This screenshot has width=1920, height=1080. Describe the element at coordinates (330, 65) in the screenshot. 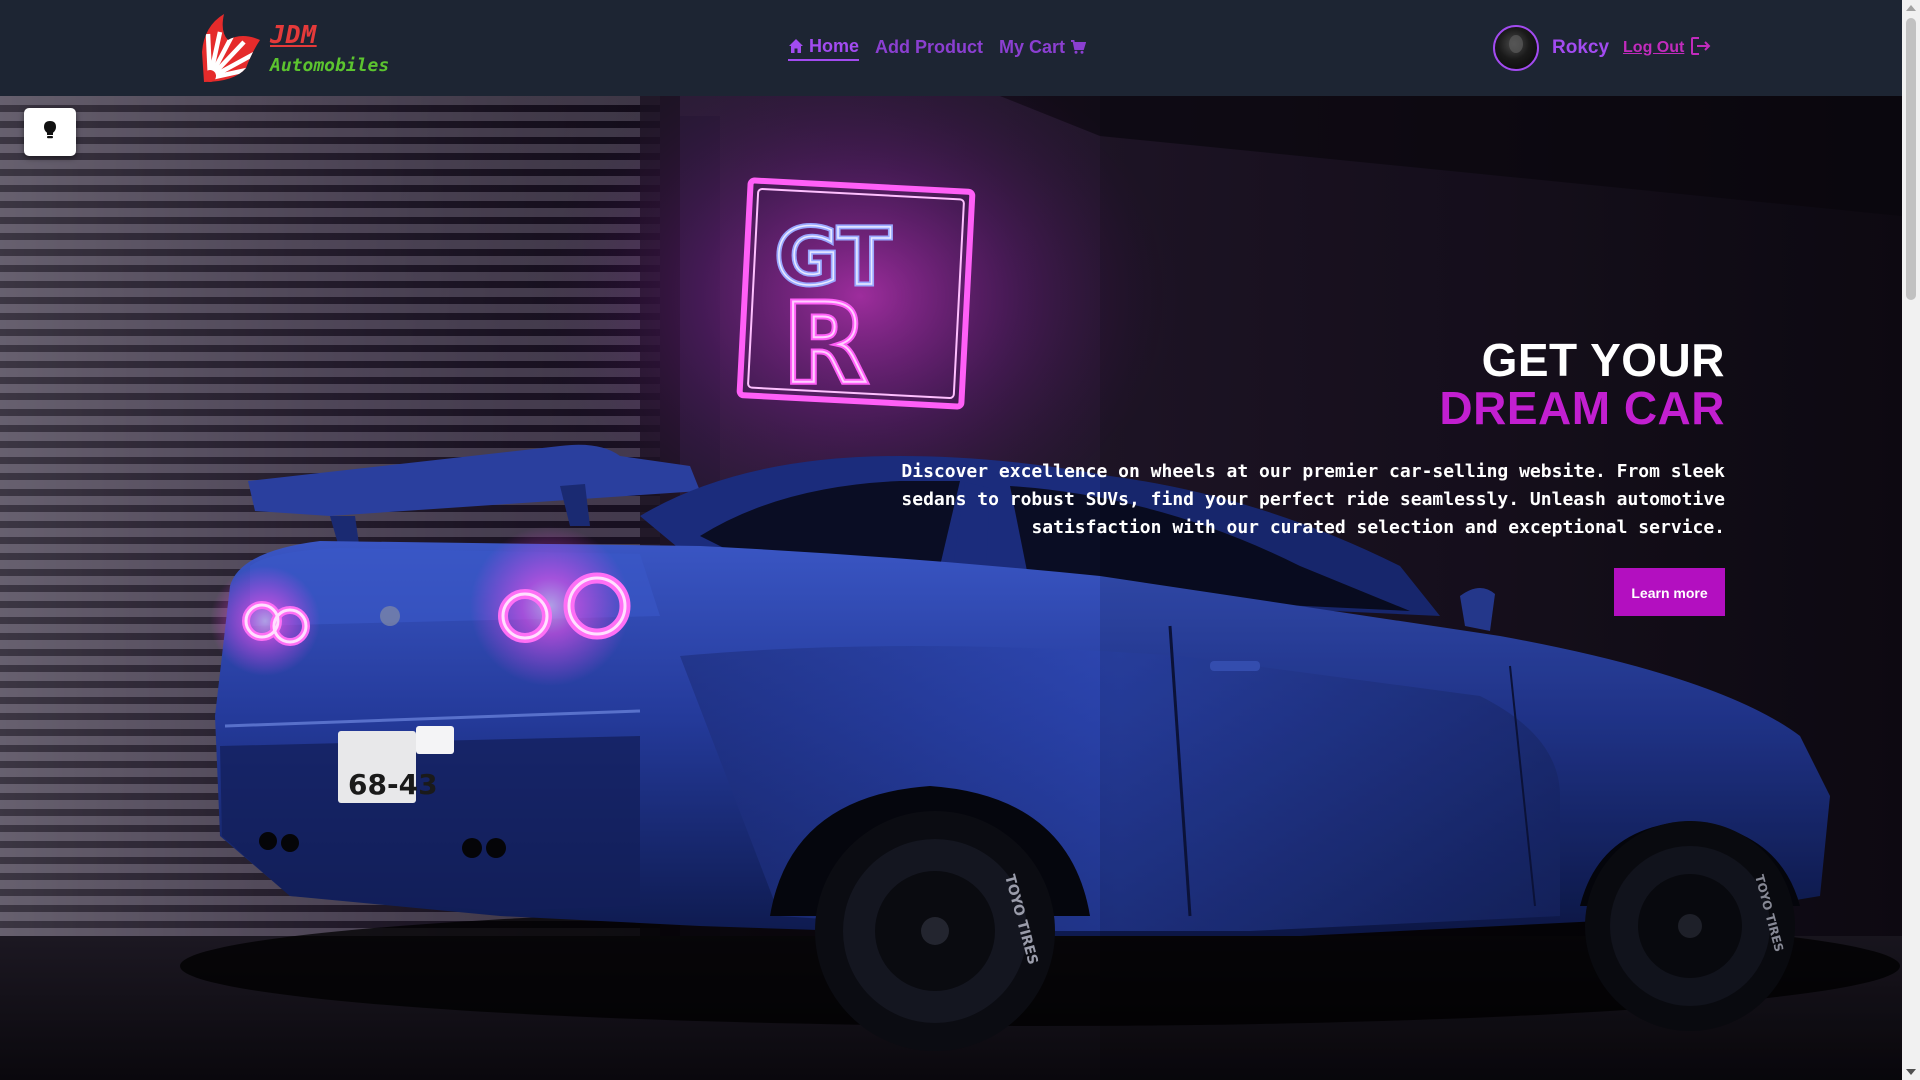

I see `brand-subtitle: Automobiles` at that location.